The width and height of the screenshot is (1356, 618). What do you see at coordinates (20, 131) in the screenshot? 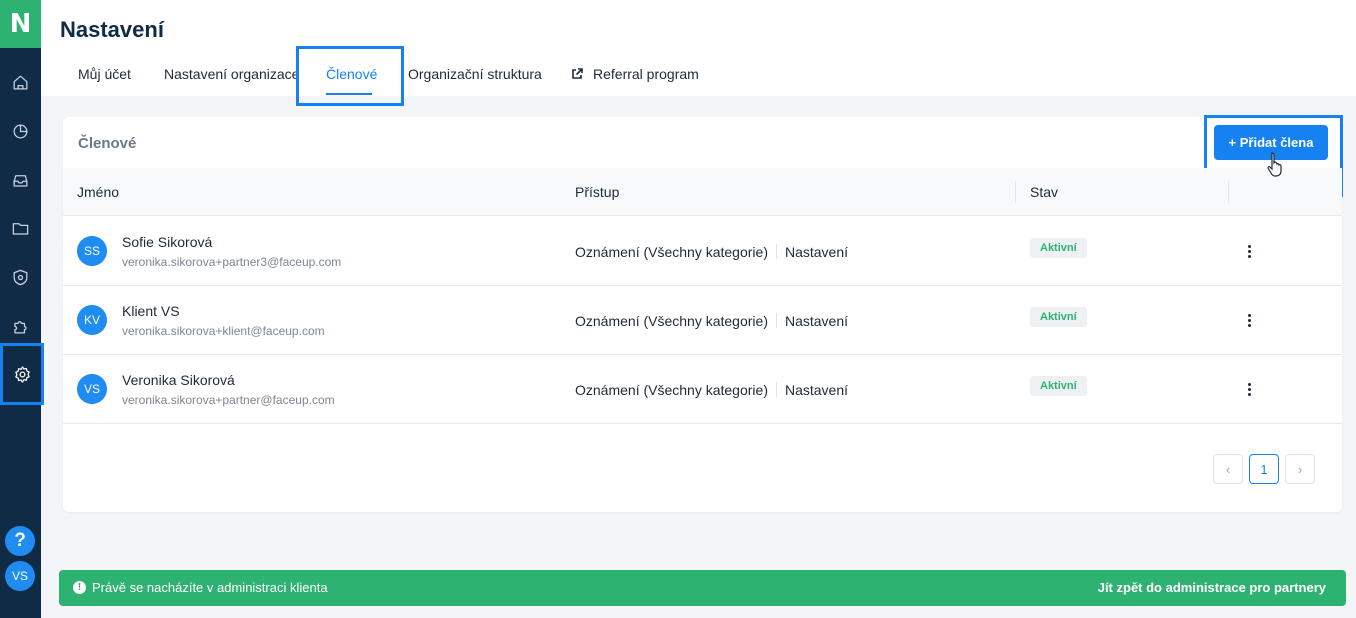
I see `pie-chart-icon` at bounding box center [20, 131].